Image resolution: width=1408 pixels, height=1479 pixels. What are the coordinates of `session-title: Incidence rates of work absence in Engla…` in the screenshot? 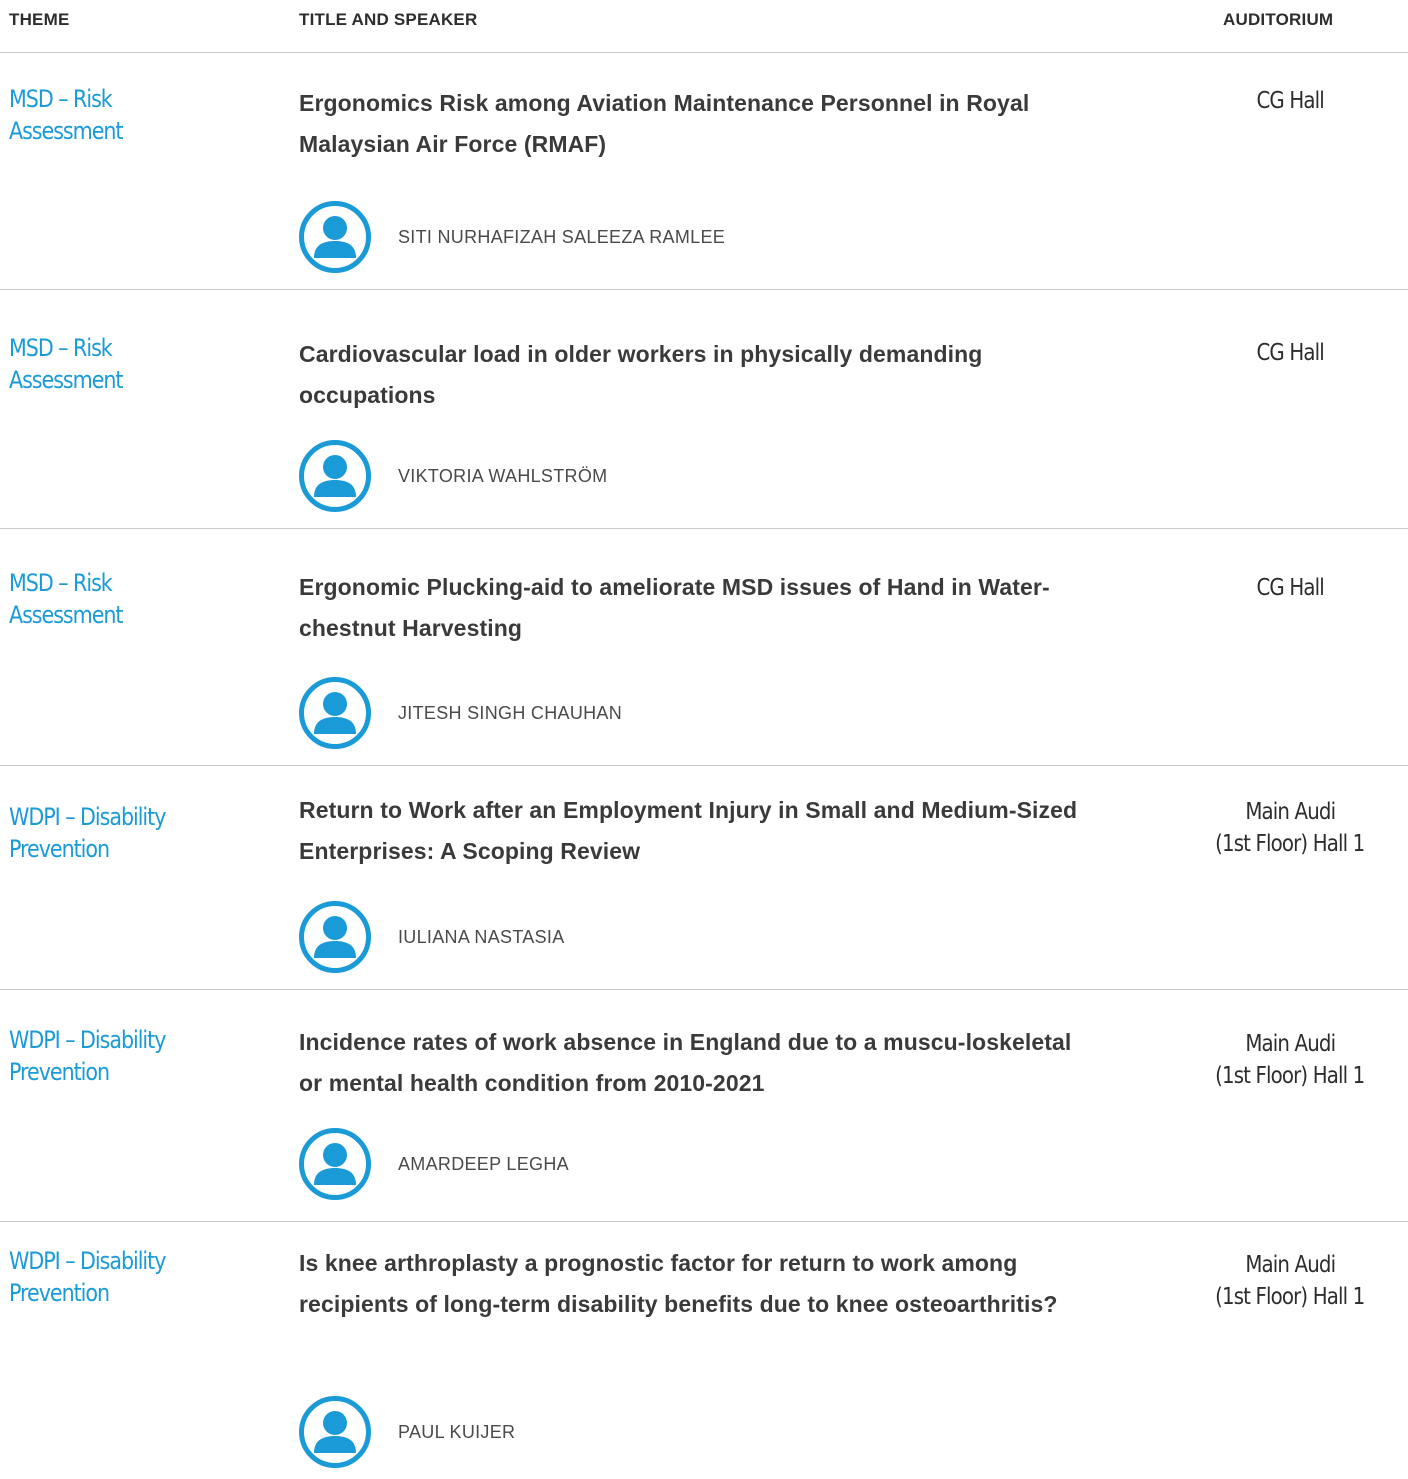 It's located at (685, 1062).